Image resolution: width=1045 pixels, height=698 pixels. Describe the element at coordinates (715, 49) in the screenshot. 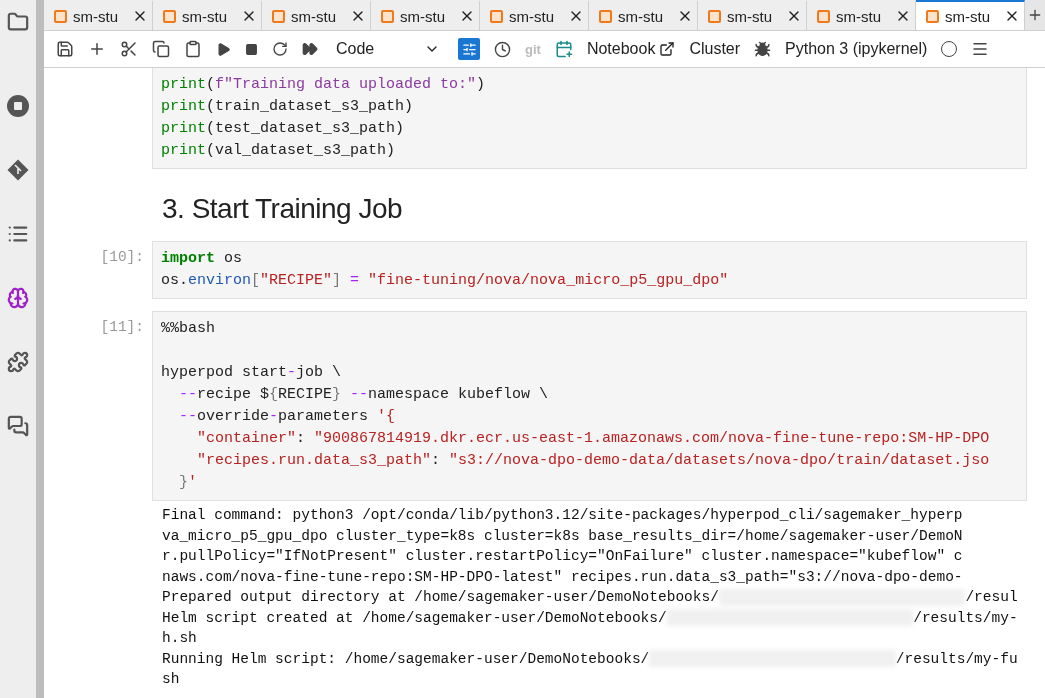

I see `cluster-button: Cluster` at that location.